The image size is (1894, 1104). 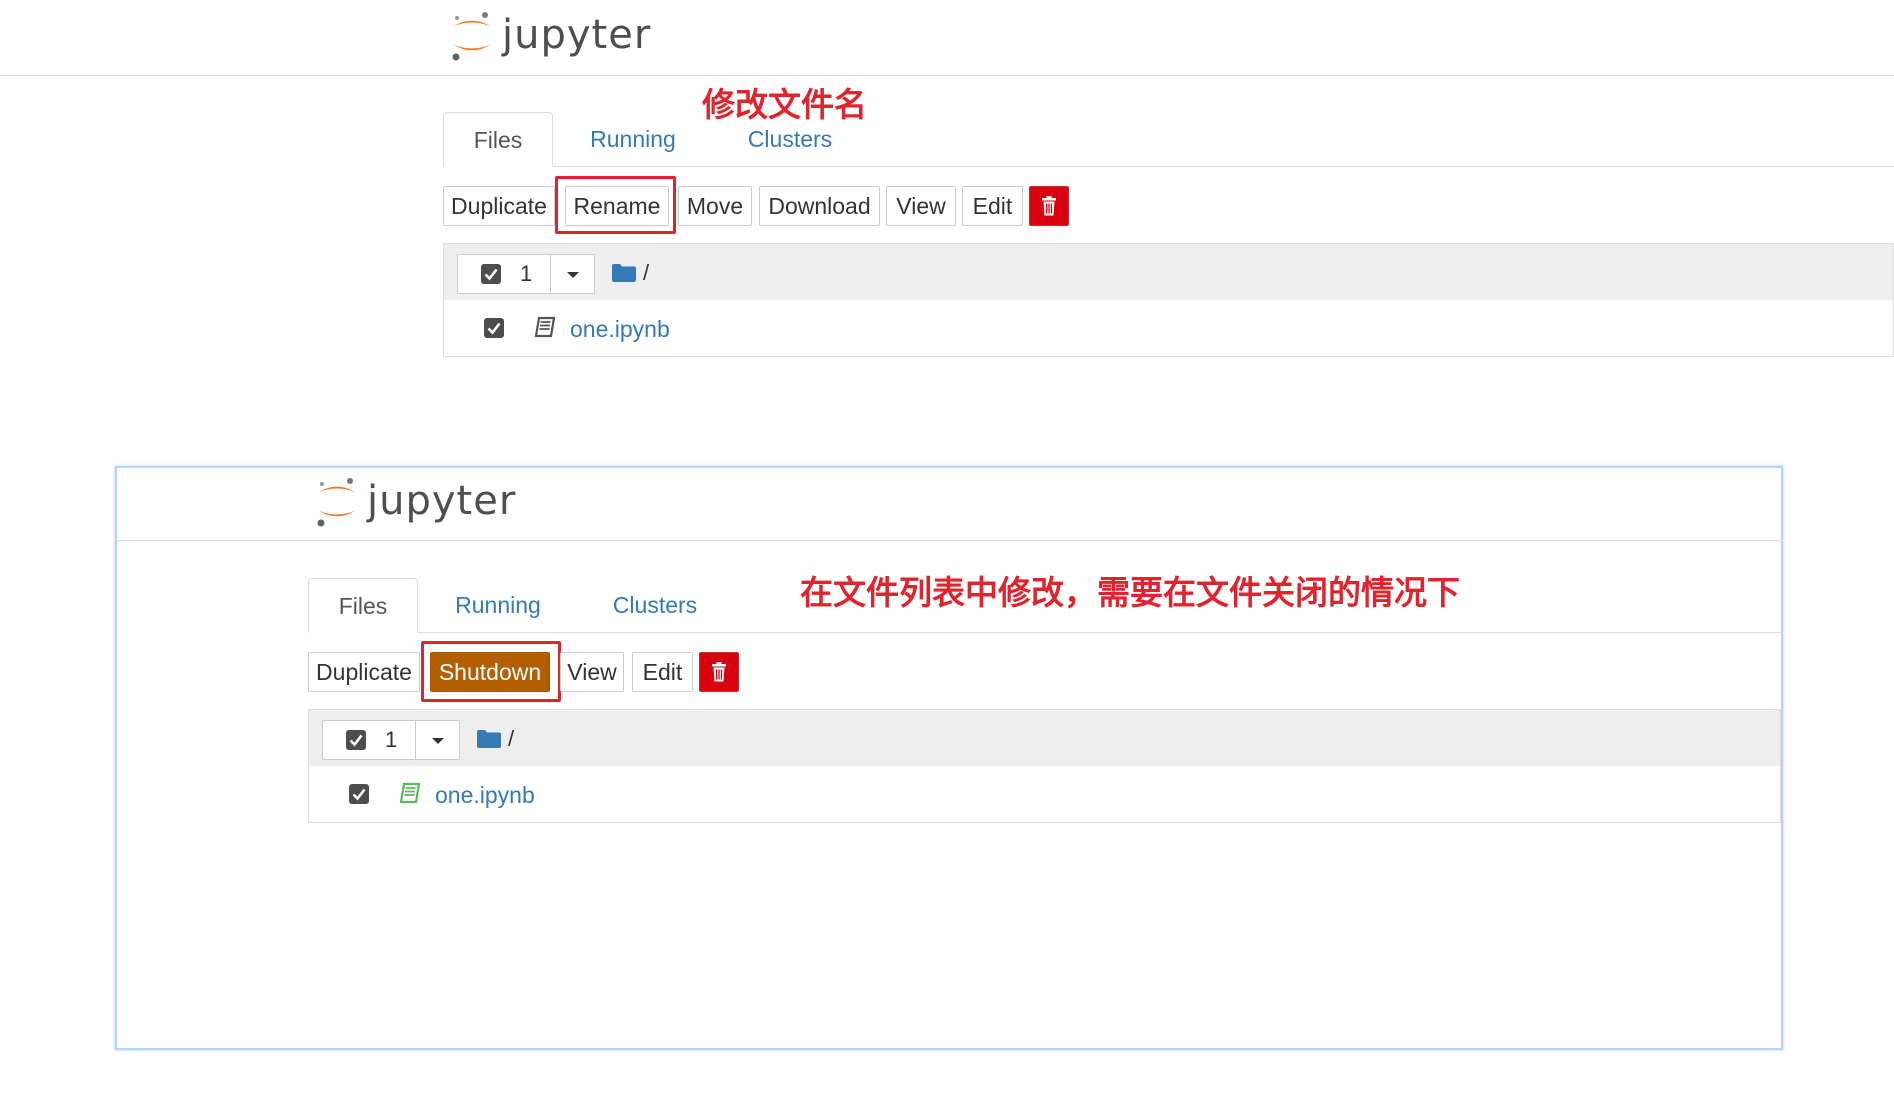 I want to click on bottom-jupyter-logo: jupyter, so click(x=415, y=501).